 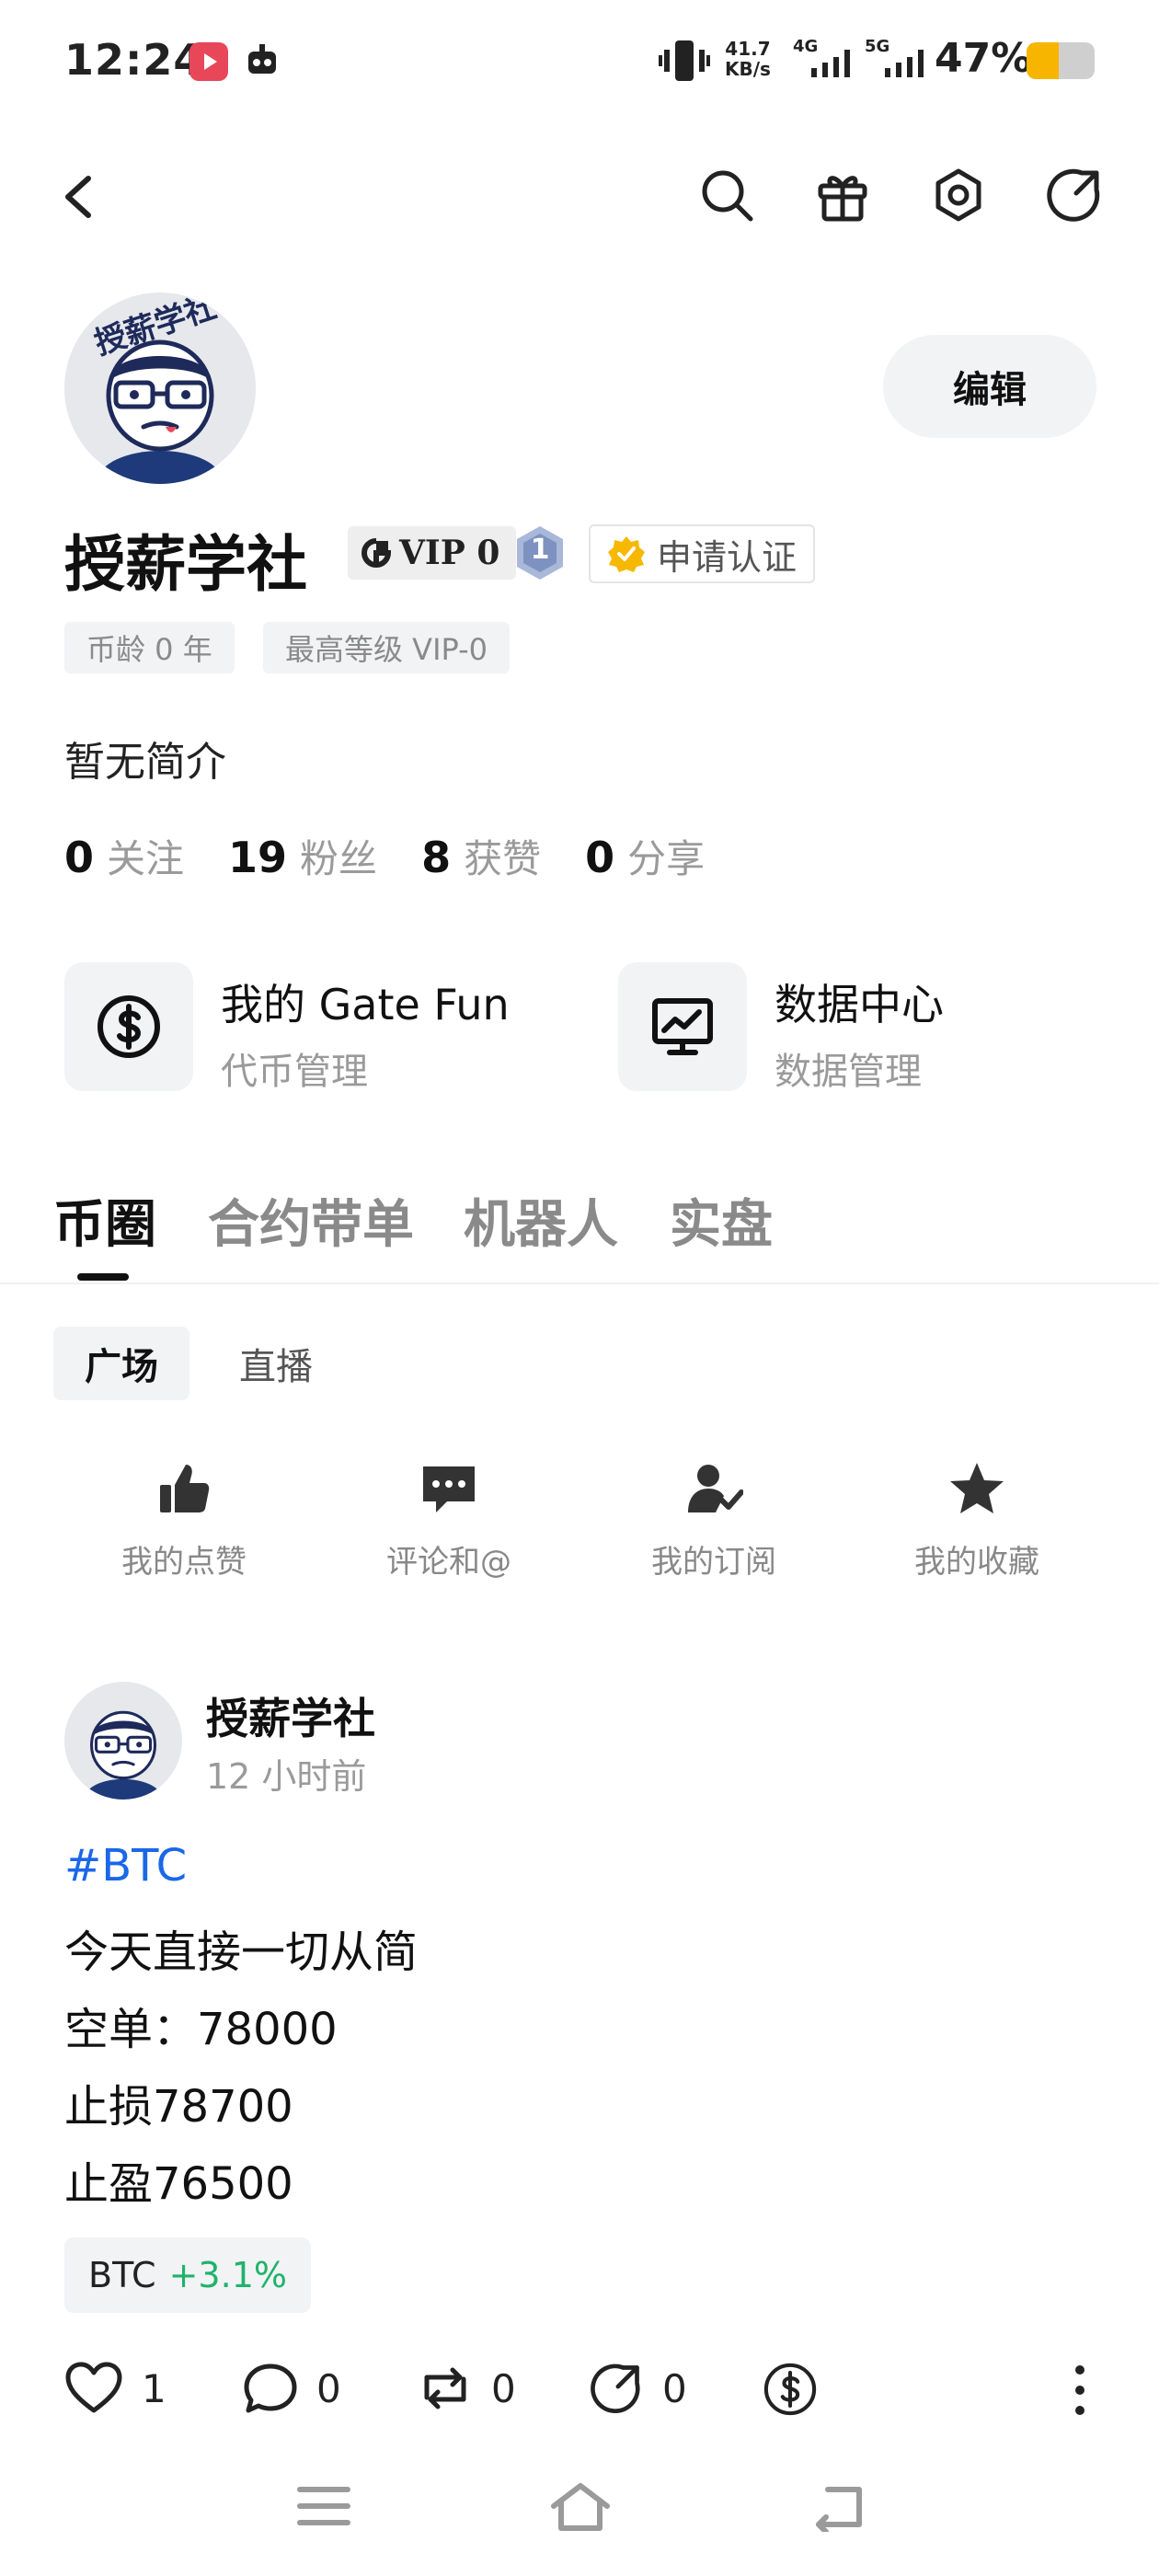 I want to click on my-favorites-label: 我的收藏, so click(x=976, y=1562).